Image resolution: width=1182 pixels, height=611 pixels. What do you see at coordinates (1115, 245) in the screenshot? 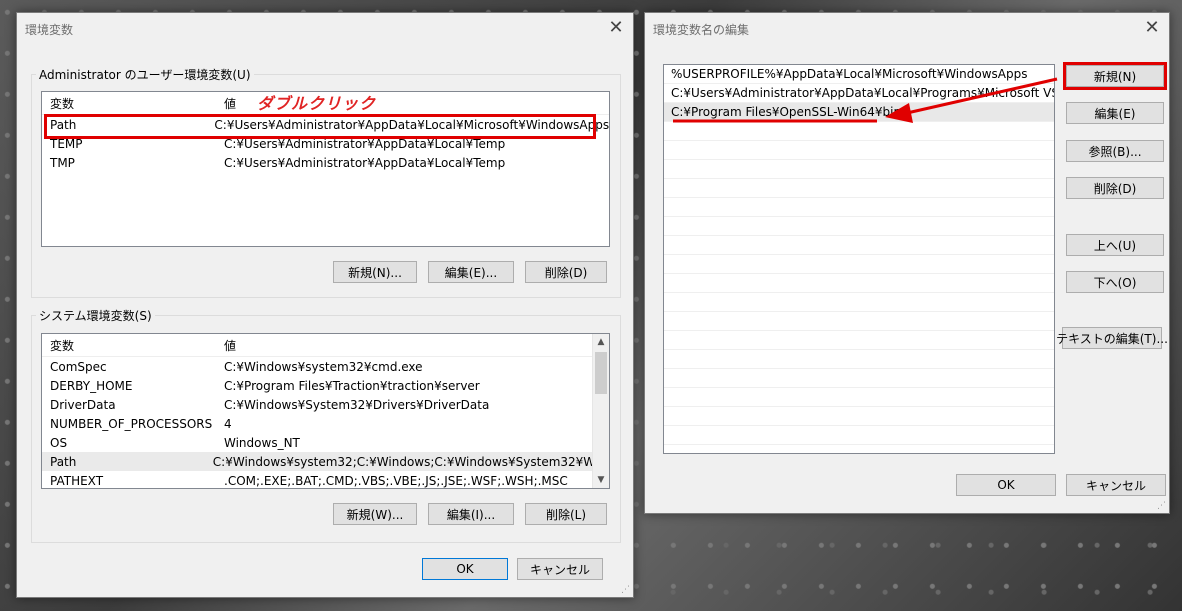
I see `move-up-button: 上へ(U)` at bounding box center [1115, 245].